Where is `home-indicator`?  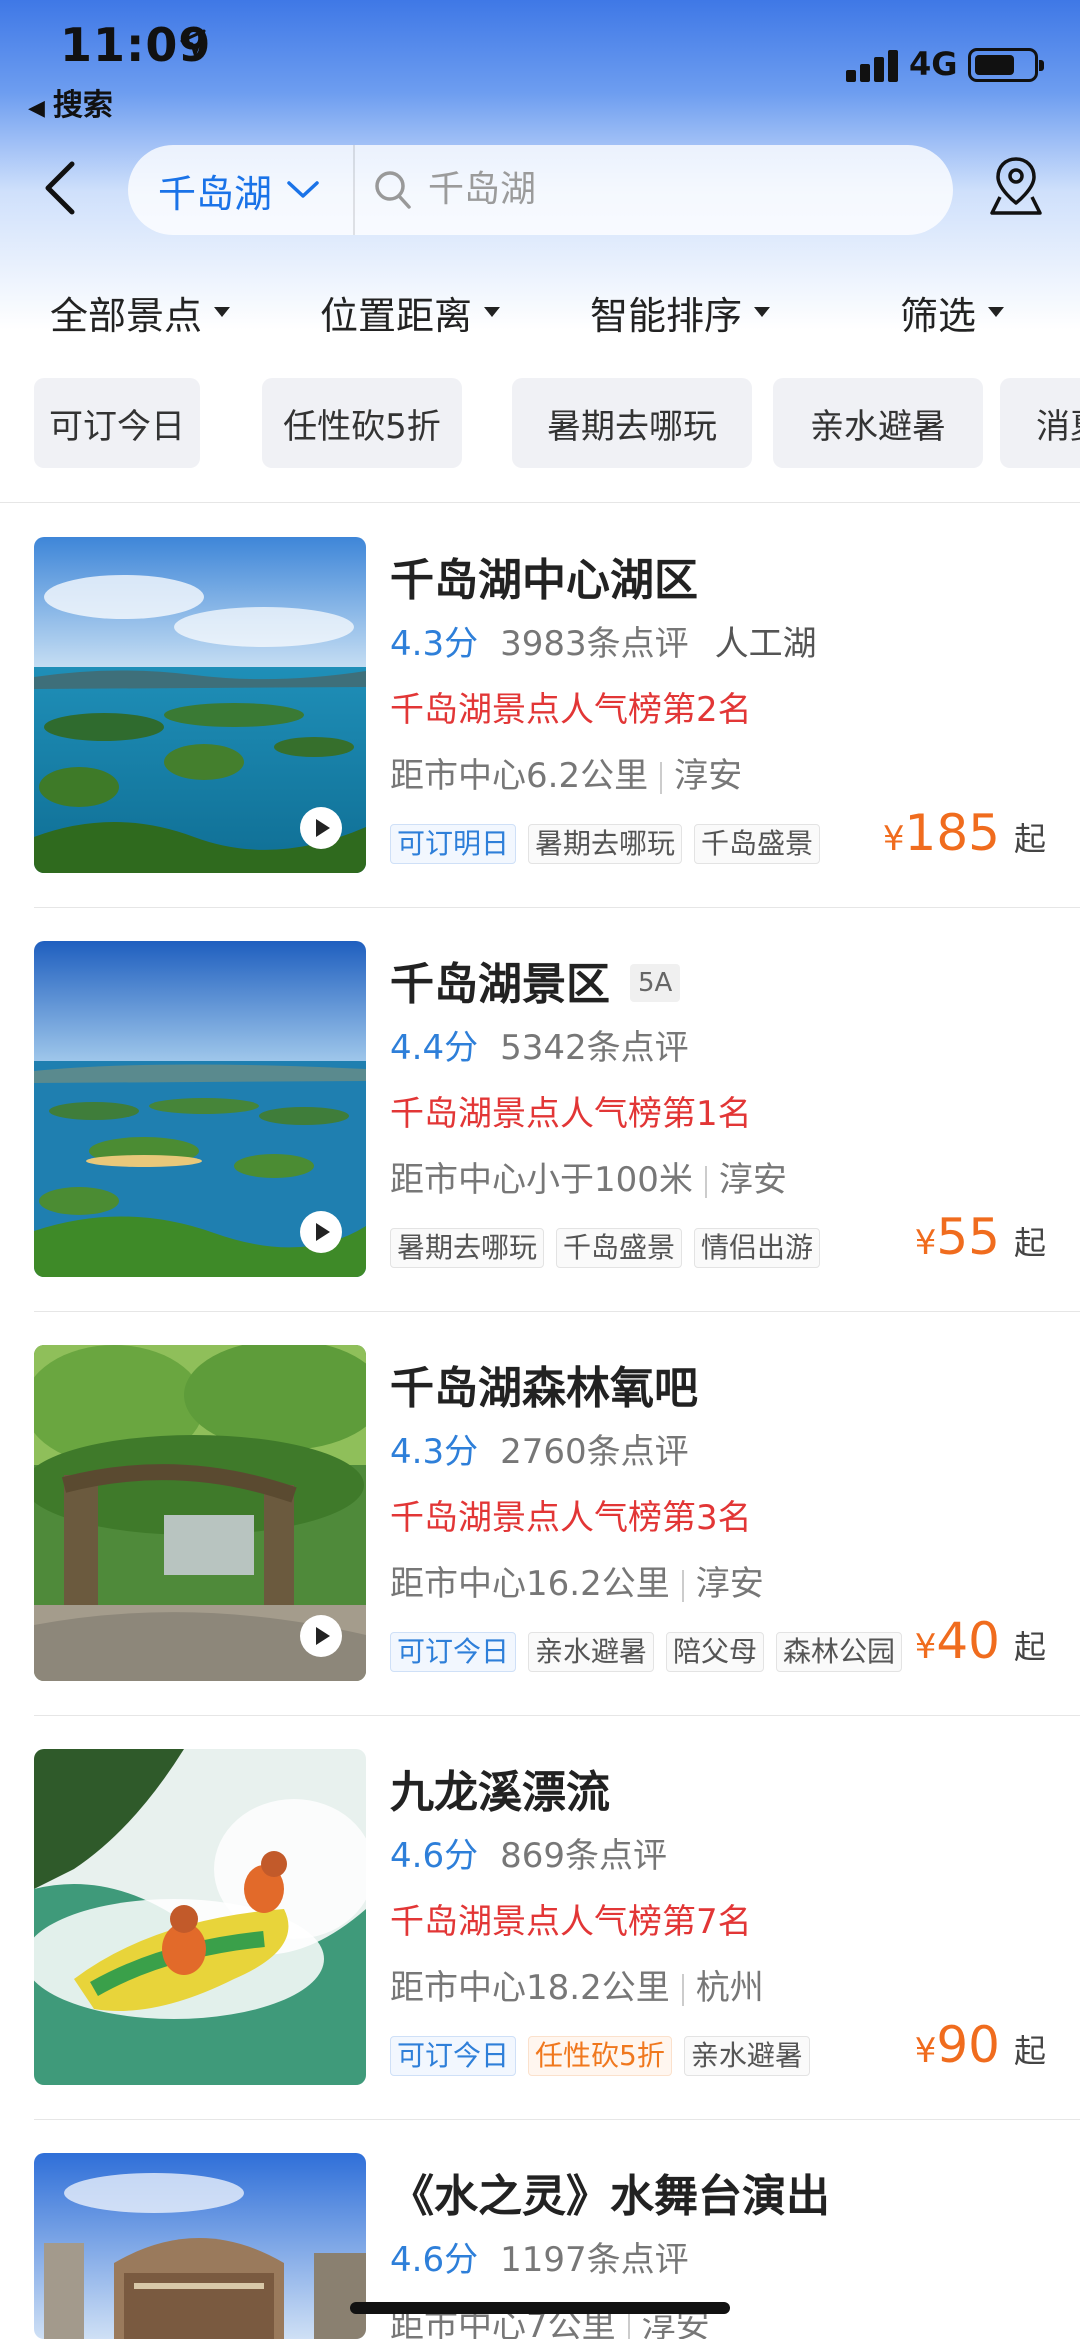
home-indicator is located at coordinates (540, 2308).